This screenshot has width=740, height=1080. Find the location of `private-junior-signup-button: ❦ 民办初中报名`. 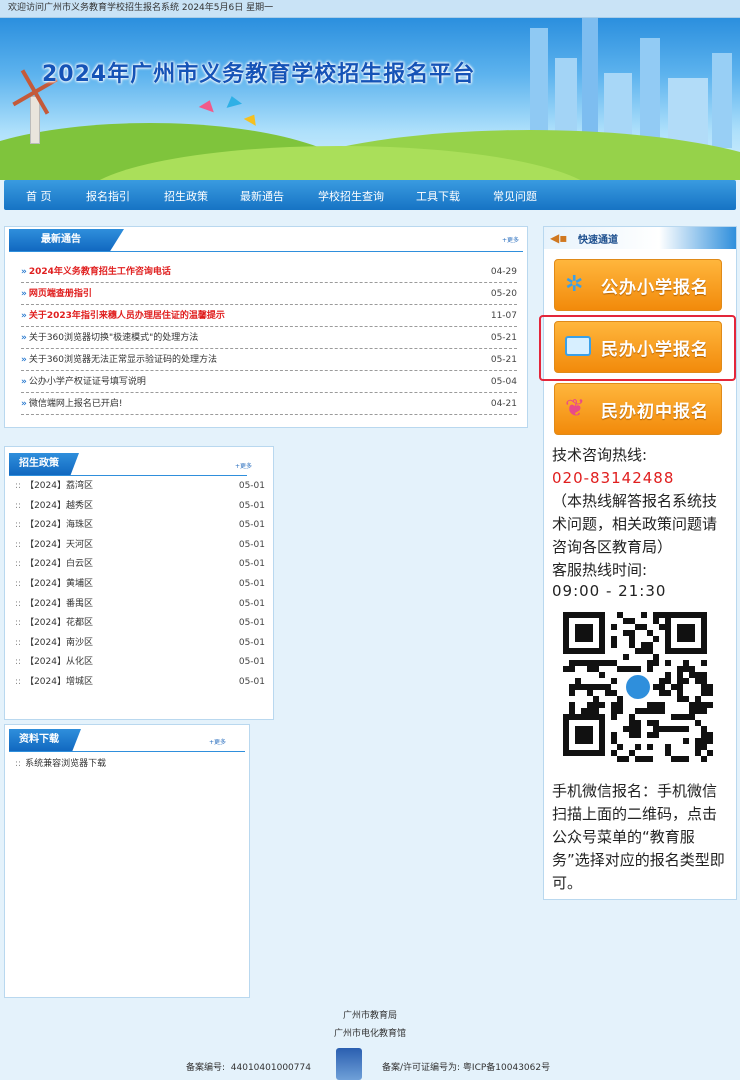

private-junior-signup-button: ❦ 民办初中报名 is located at coordinates (638, 409).